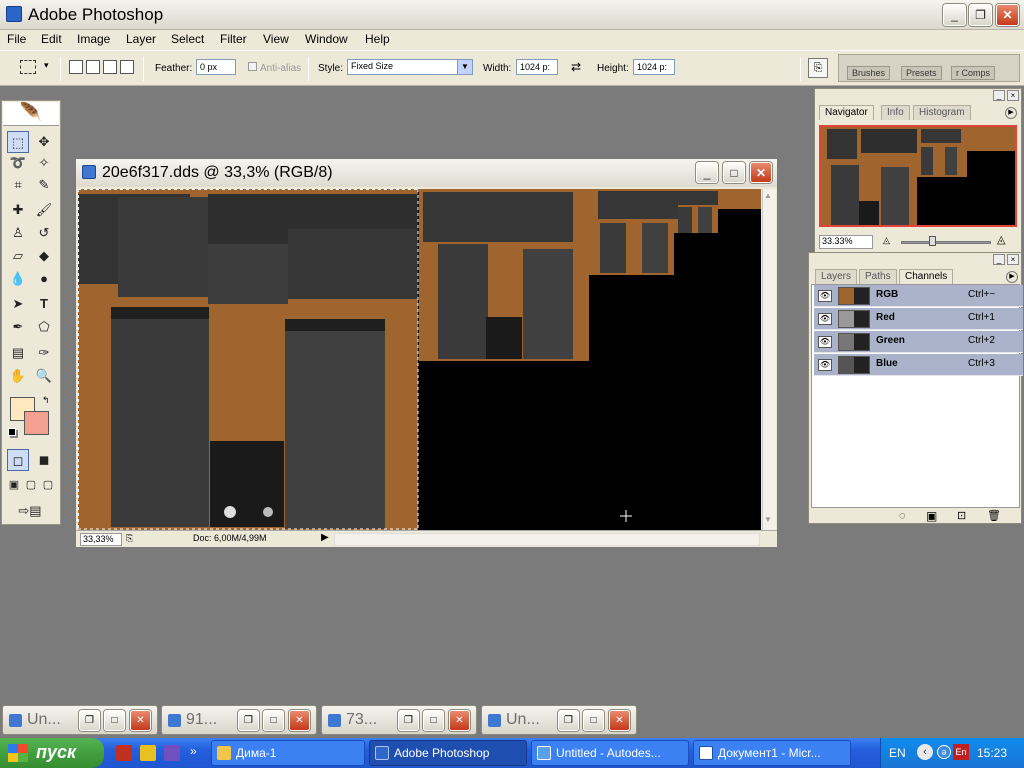  What do you see at coordinates (18, 353) in the screenshot?
I see `notes-tool-icon: ▤` at bounding box center [18, 353].